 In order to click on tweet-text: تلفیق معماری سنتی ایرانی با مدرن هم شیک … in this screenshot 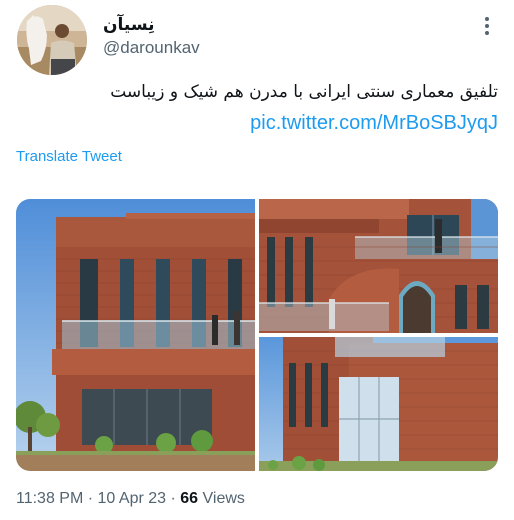, I will do `click(304, 92)`.